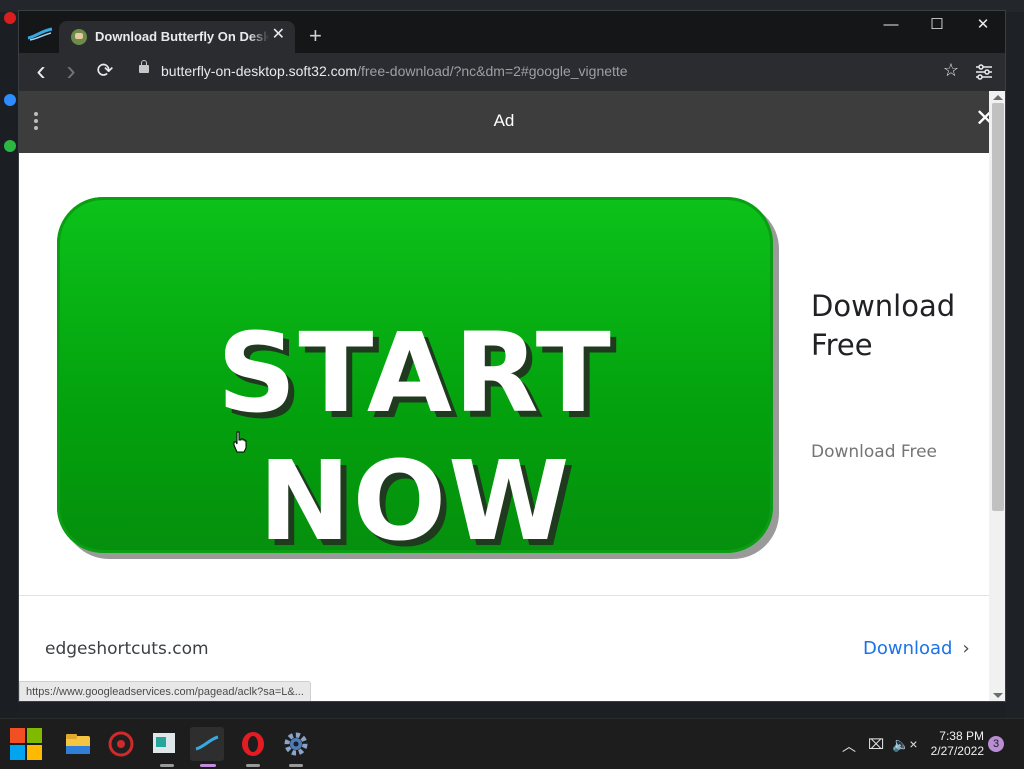 The height and width of the screenshot is (769, 1024). I want to click on url-host: butterfly-on-desktop.soft32.com, so click(259, 71).